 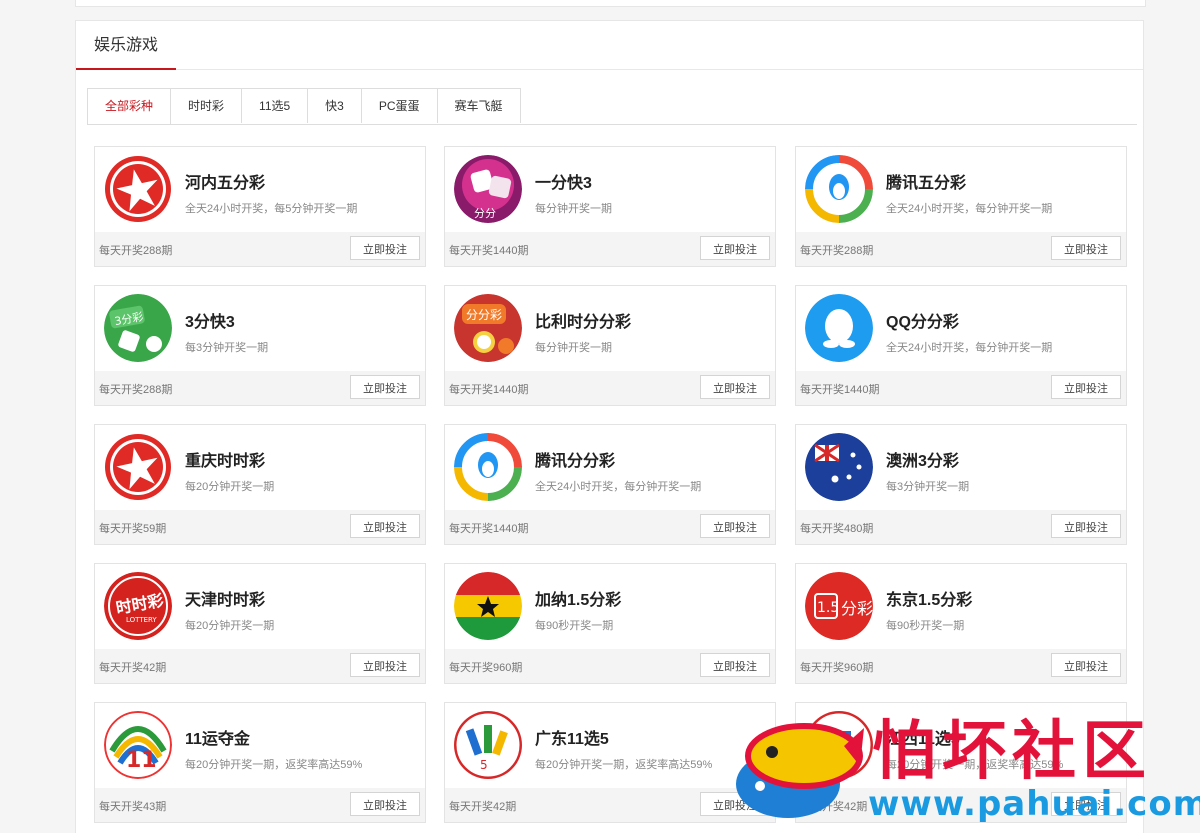 What do you see at coordinates (138, 745) in the screenshot?
I see `11-colorful-icon: 11` at bounding box center [138, 745].